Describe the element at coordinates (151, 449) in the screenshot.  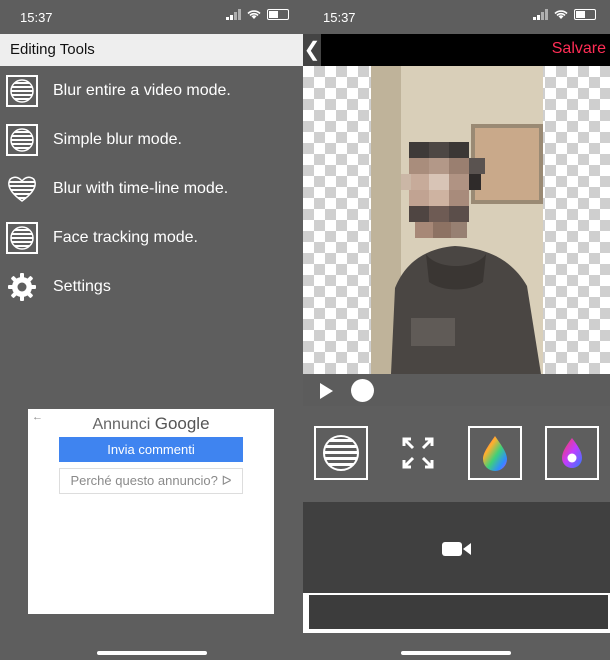
I see `send-feedback-button: Invia commenti` at that location.